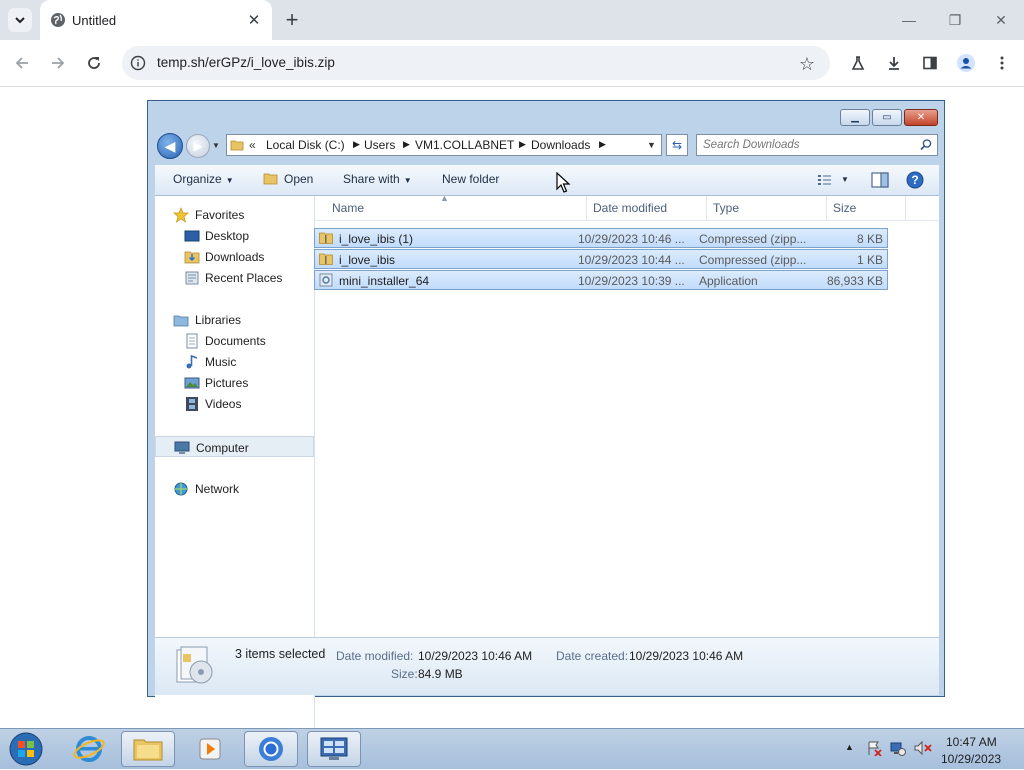  Describe the element at coordinates (825, 180) in the screenshot. I see `view-details-icon` at that location.